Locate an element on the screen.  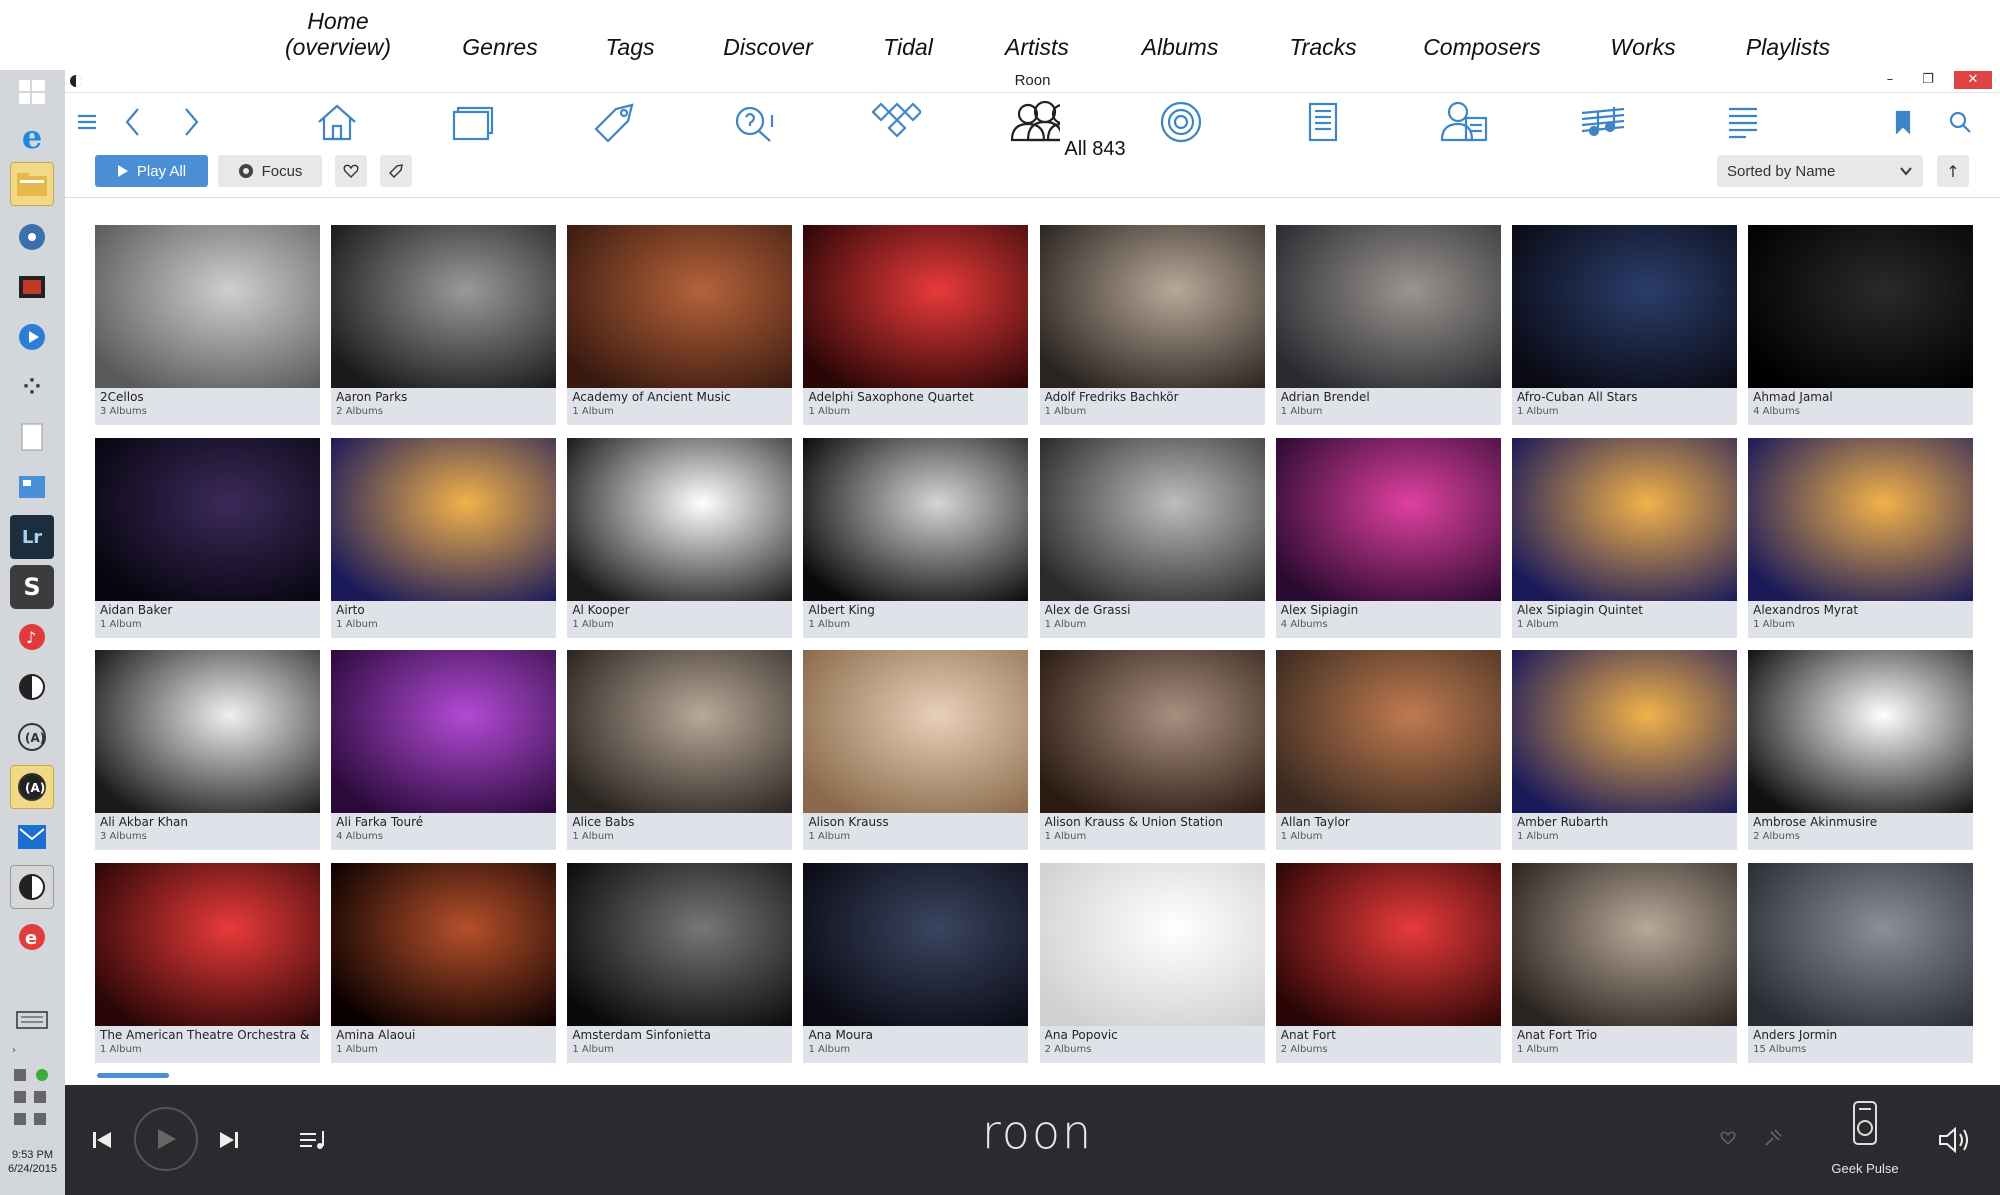
artist-card: Aaron Parks 2 Albums is located at coordinates (444, 325).